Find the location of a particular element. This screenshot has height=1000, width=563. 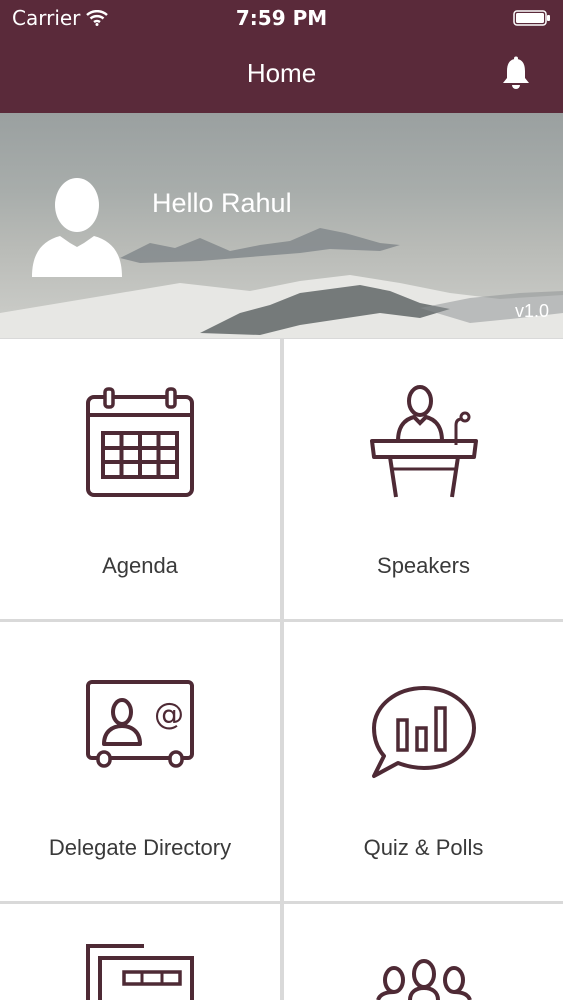

navigation-bar: Home is located at coordinates (281, 74).